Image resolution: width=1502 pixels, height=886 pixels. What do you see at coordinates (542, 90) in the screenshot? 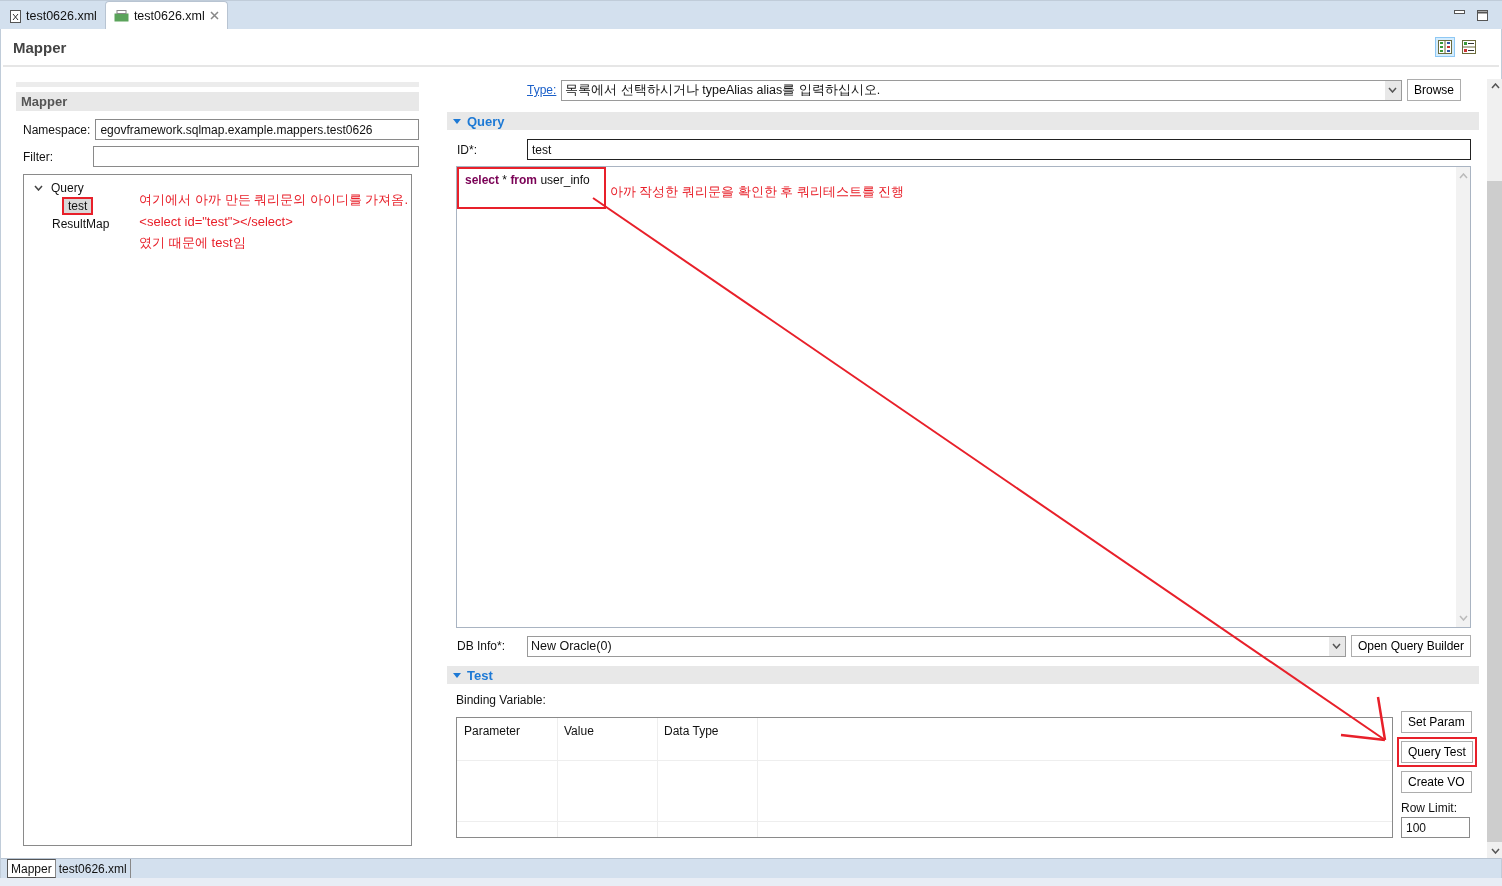
I see `type-link: Type:` at bounding box center [542, 90].